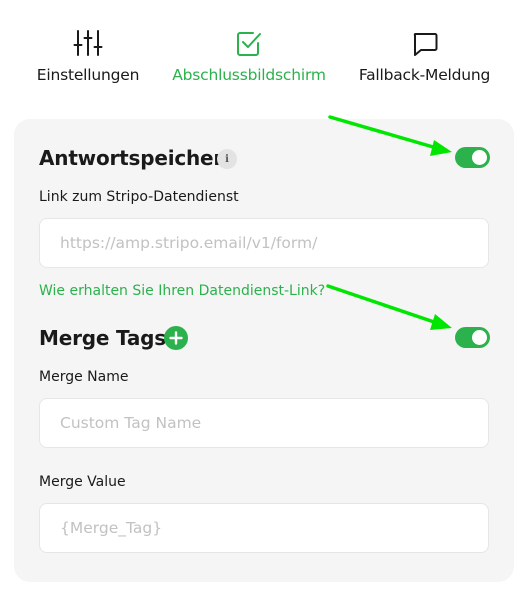 The height and width of the screenshot is (594, 527). I want to click on sliders-icon, so click(88, 43).